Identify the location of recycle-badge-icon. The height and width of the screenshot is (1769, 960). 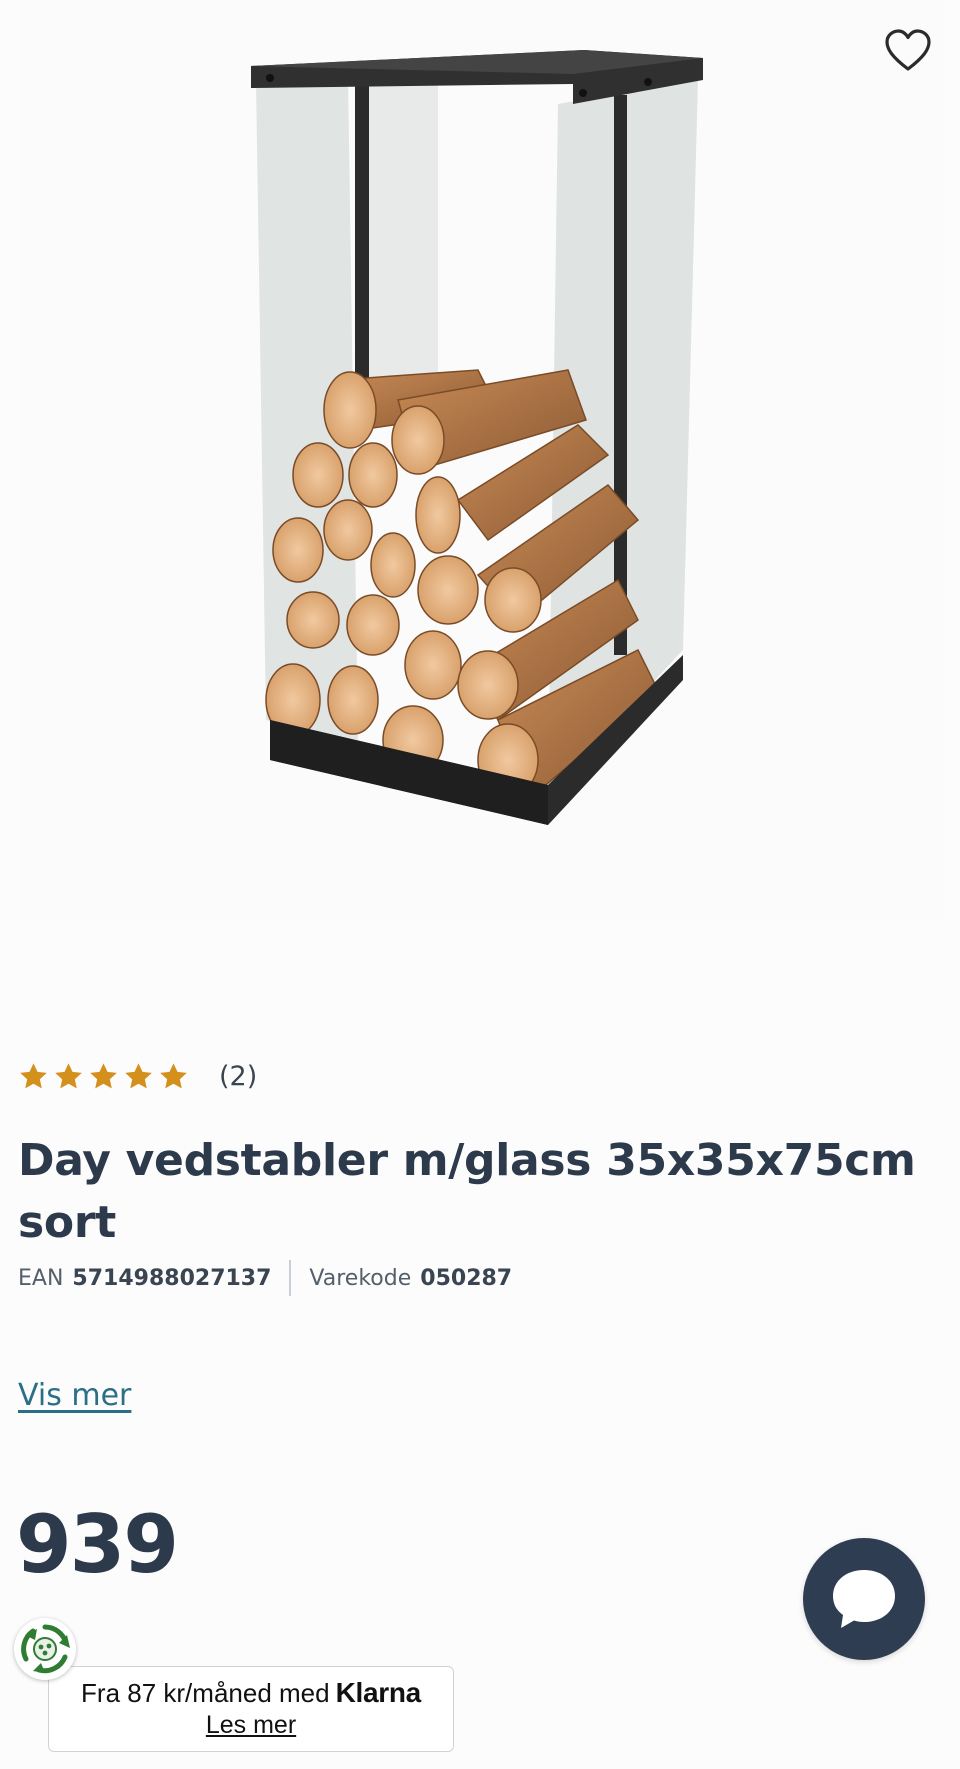
(45, 1649).